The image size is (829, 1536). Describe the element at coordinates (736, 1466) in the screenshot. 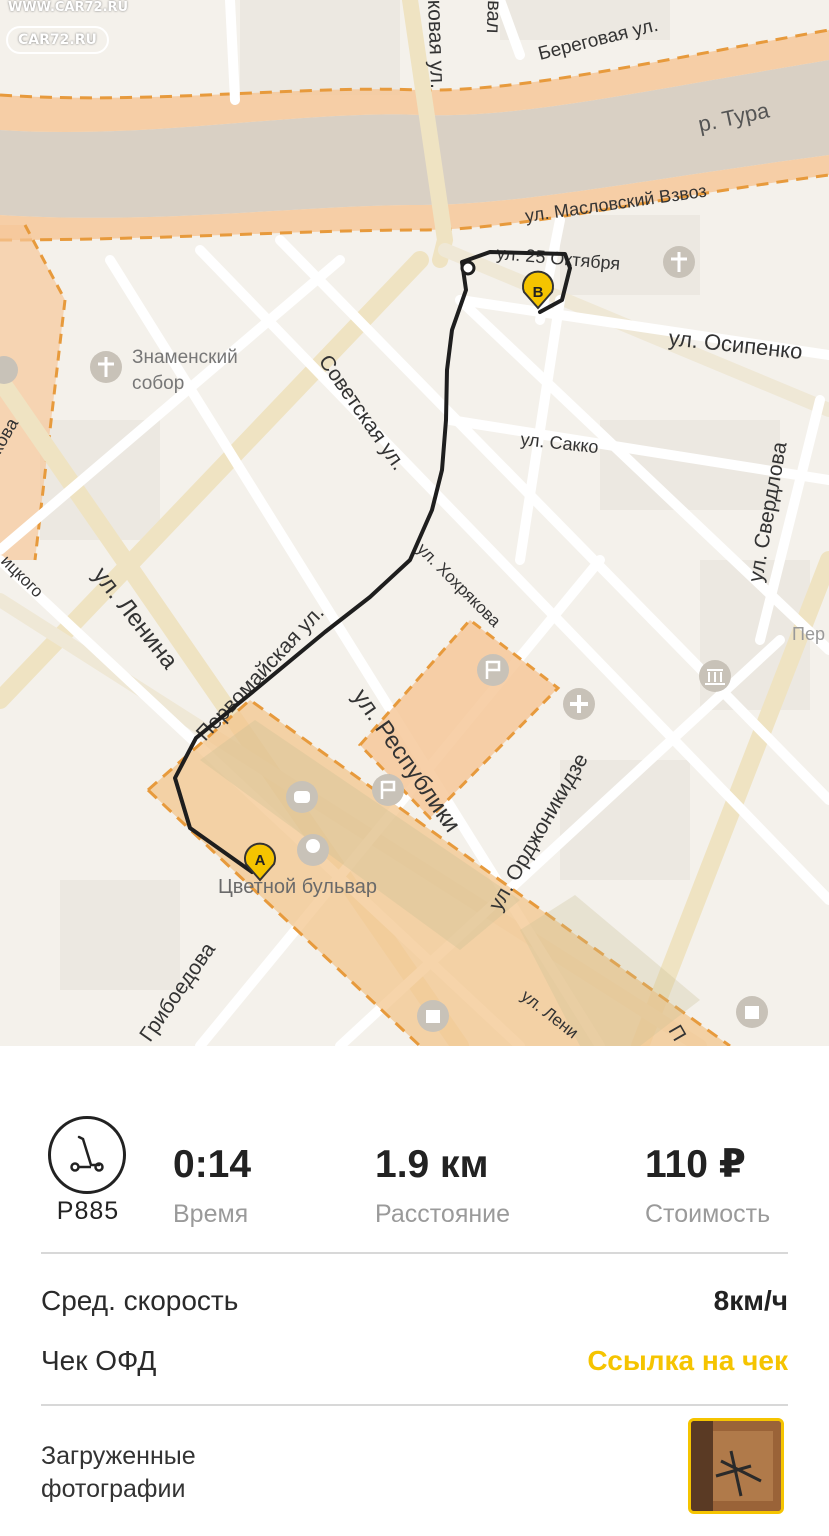

I see `photo-thumbnail` at that location.